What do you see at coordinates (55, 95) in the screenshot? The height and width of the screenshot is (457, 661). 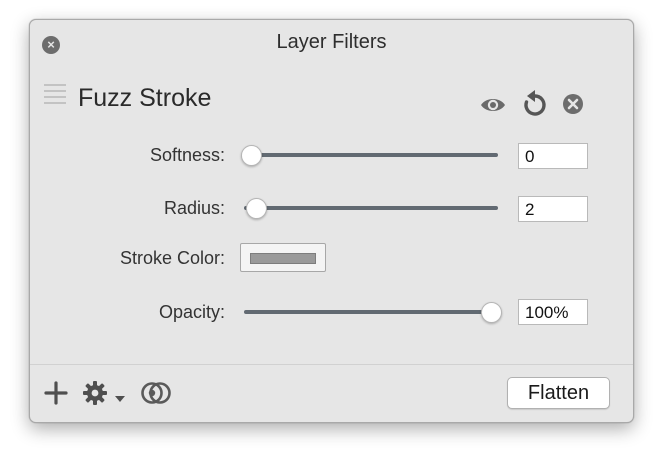 I see `drag-handle-icon` at bounding box center [55, 95].